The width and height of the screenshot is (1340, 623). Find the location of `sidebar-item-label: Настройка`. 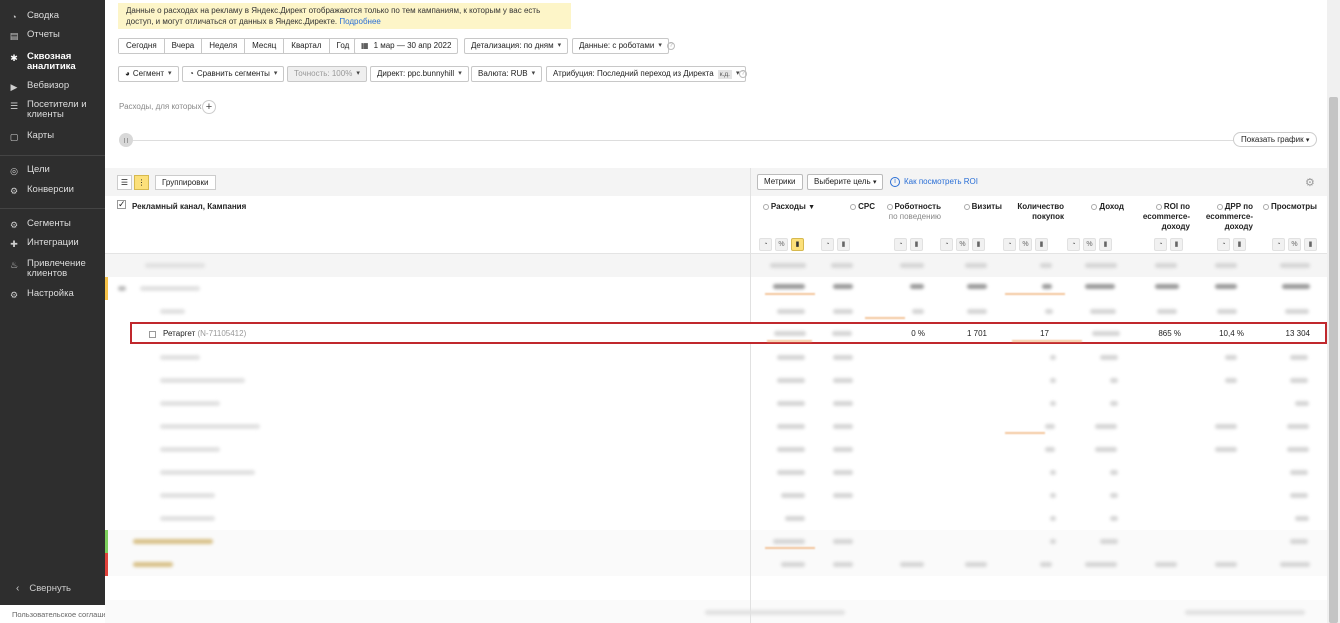

sidebar-item-label: Настройка is located at coordinates (50, 293).